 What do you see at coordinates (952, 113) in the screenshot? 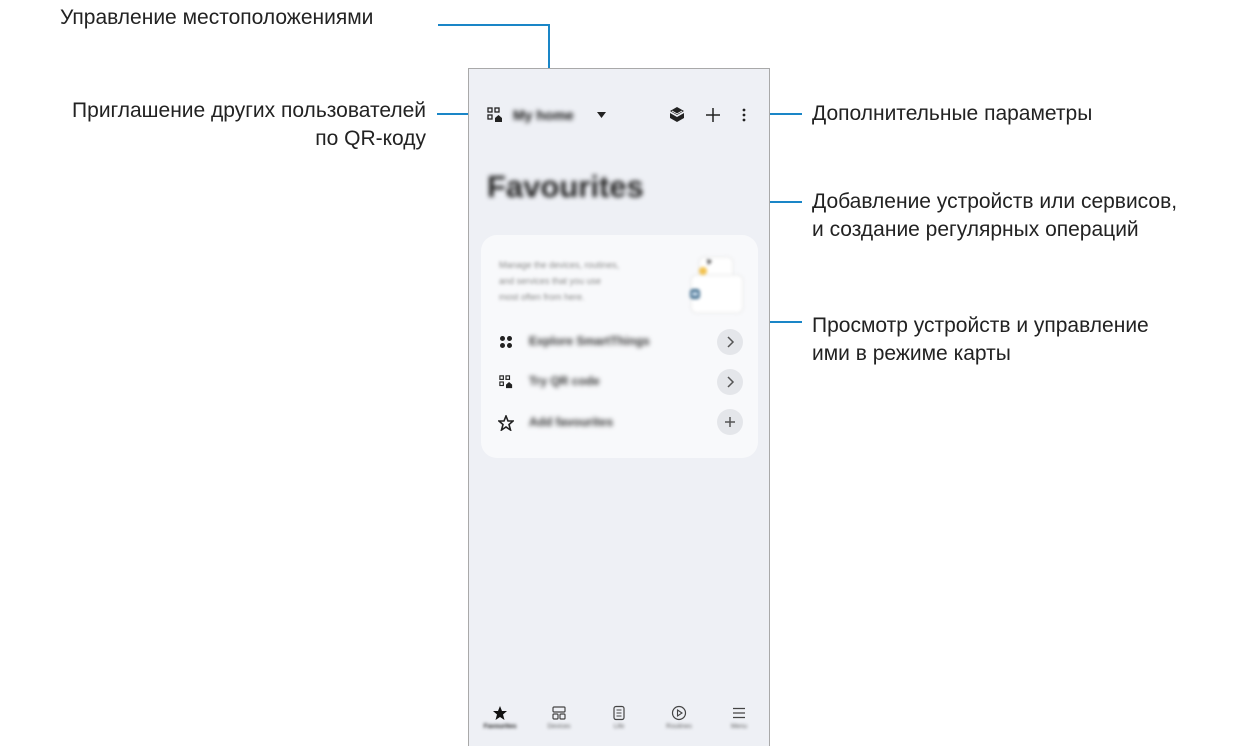
I see `callout-more-options: Дополнительные параметры` at bounding box center [952, 113].